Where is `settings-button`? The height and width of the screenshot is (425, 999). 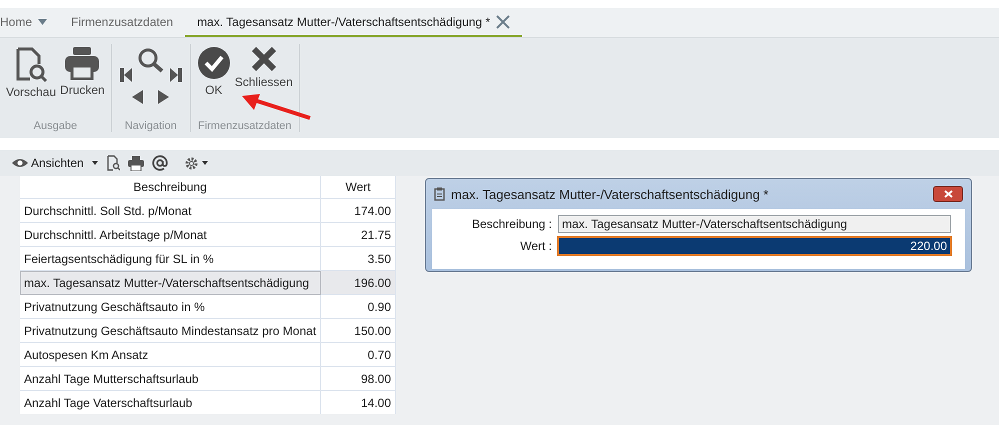 settings-button is located at coordinates (196, 163).